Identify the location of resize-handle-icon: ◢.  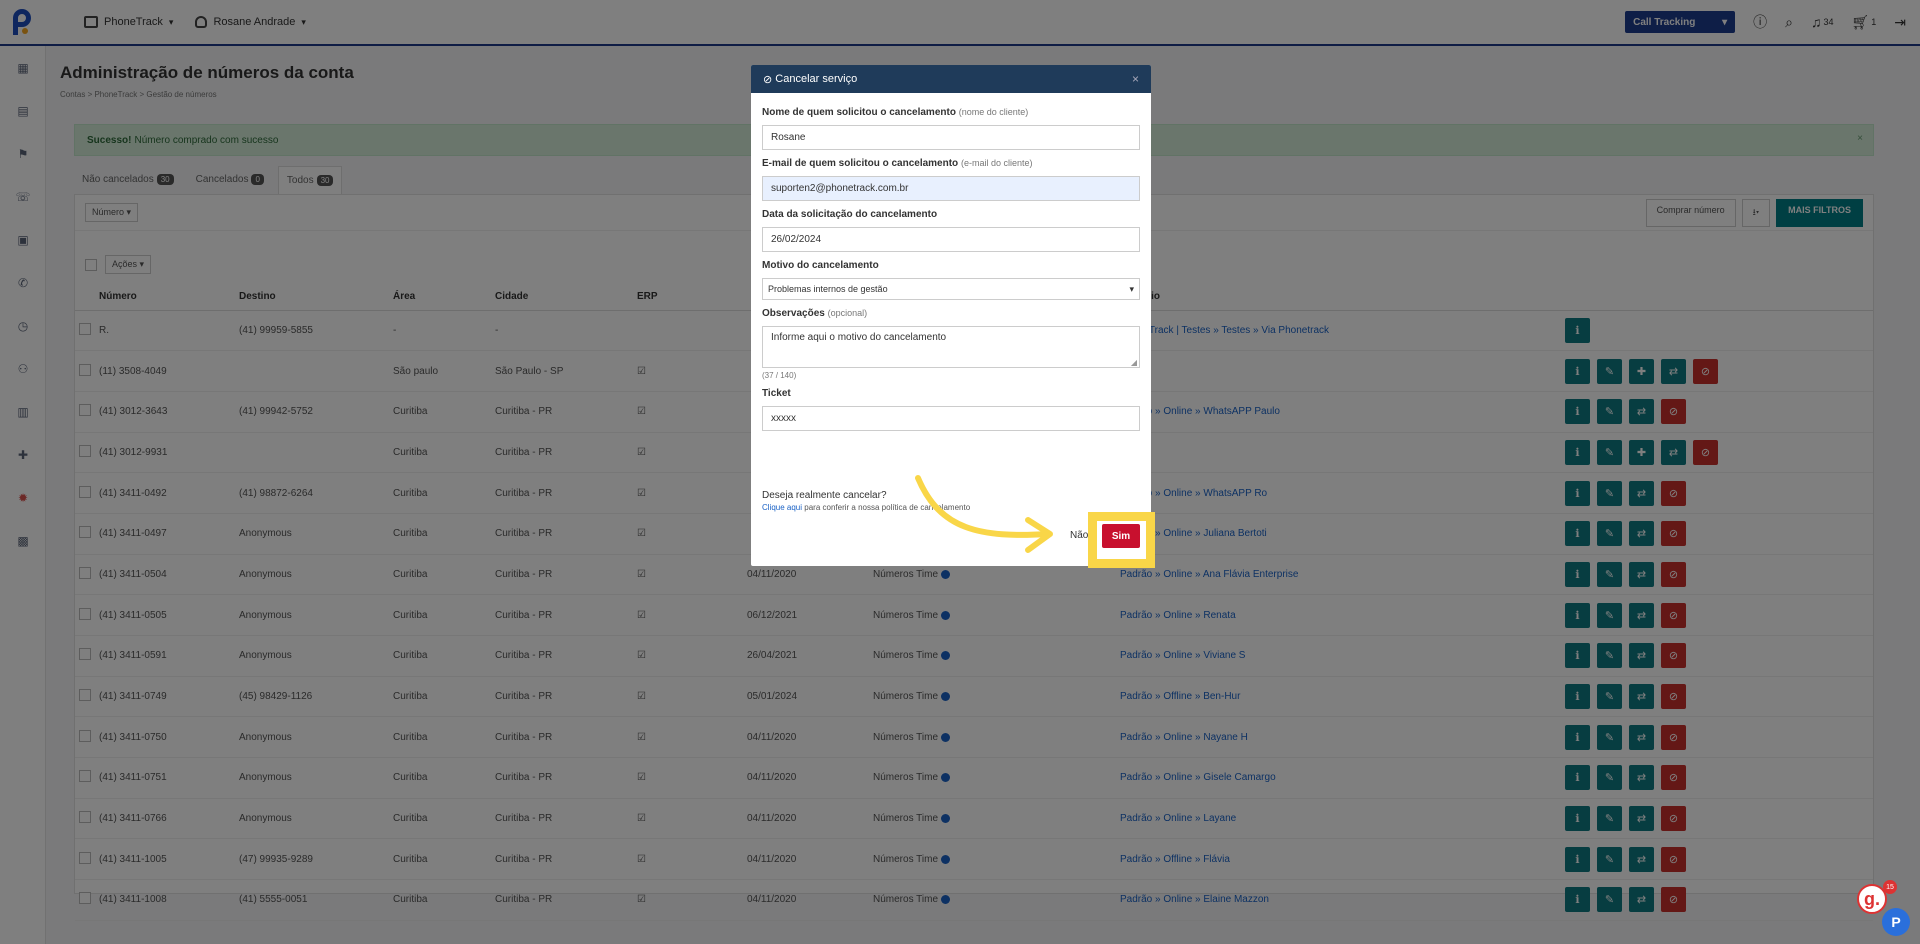
(1134, 362).